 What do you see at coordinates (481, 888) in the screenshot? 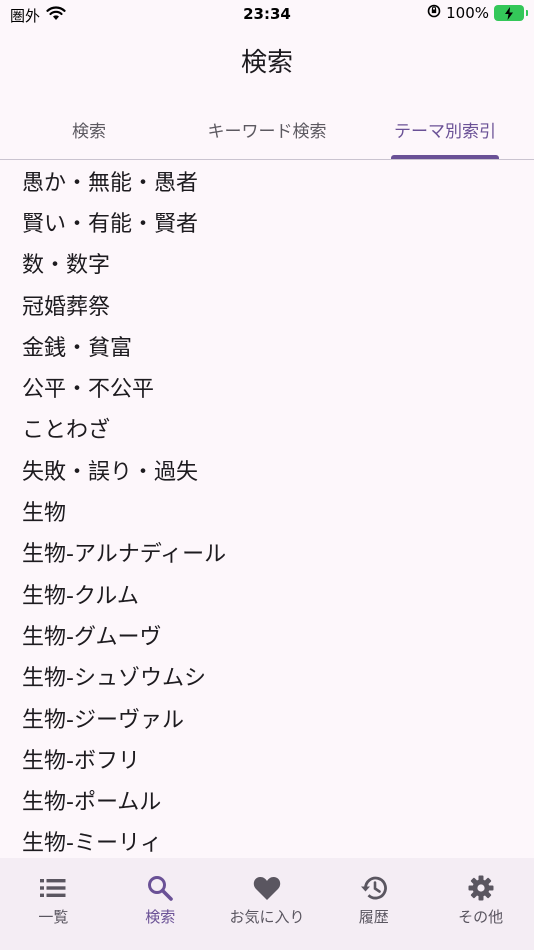
I see `gear-icon` at bounding box center [481, 888].